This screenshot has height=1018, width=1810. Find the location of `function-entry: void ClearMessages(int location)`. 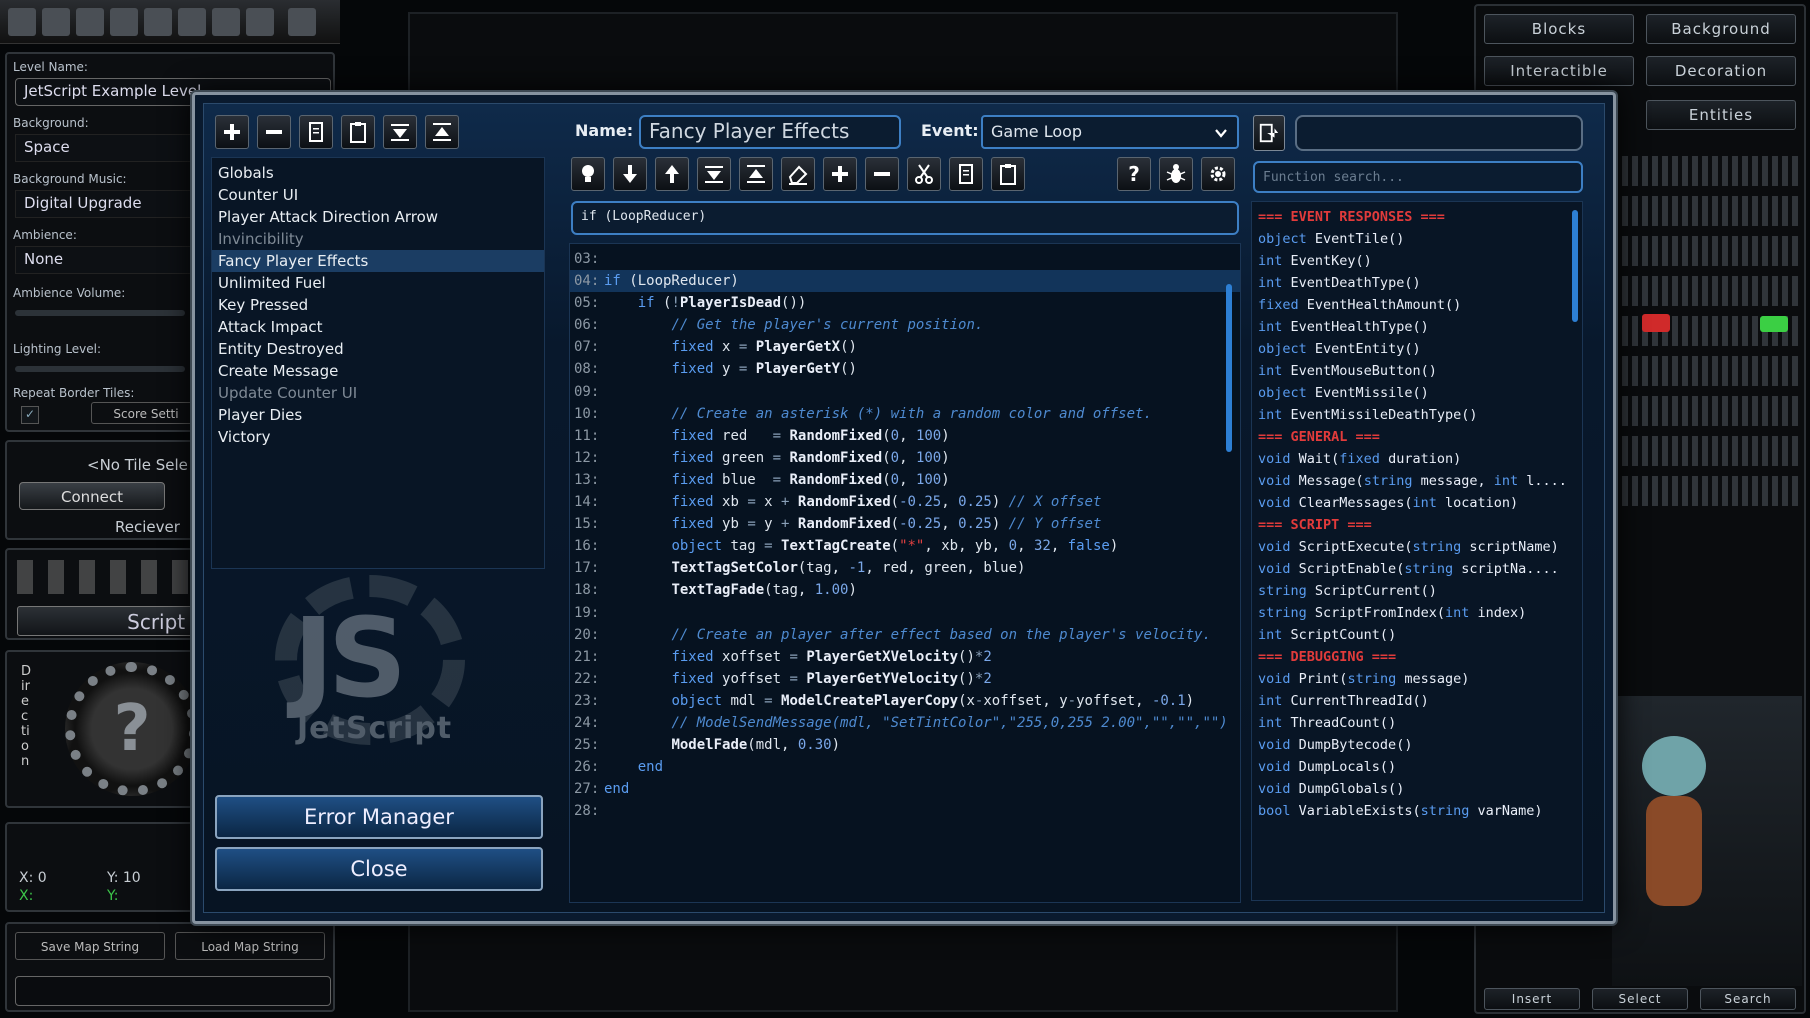

function-entry: void ClearMessages(int location) is located at coordinates (1420, 503).